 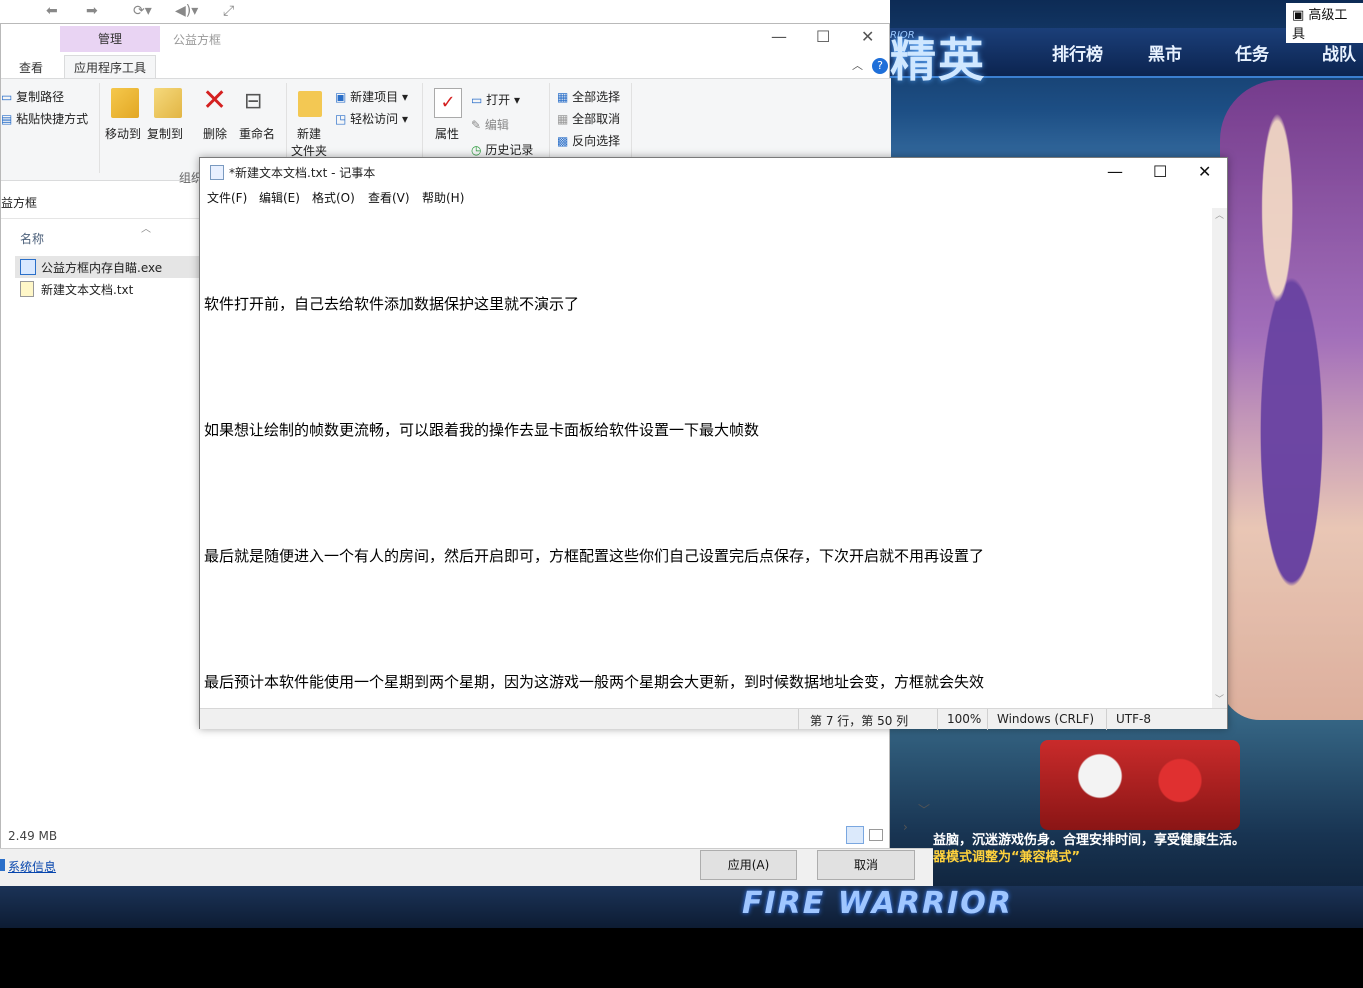 I want to click on notepad-maximize-button: ☐, so click(x=1160, y=171).